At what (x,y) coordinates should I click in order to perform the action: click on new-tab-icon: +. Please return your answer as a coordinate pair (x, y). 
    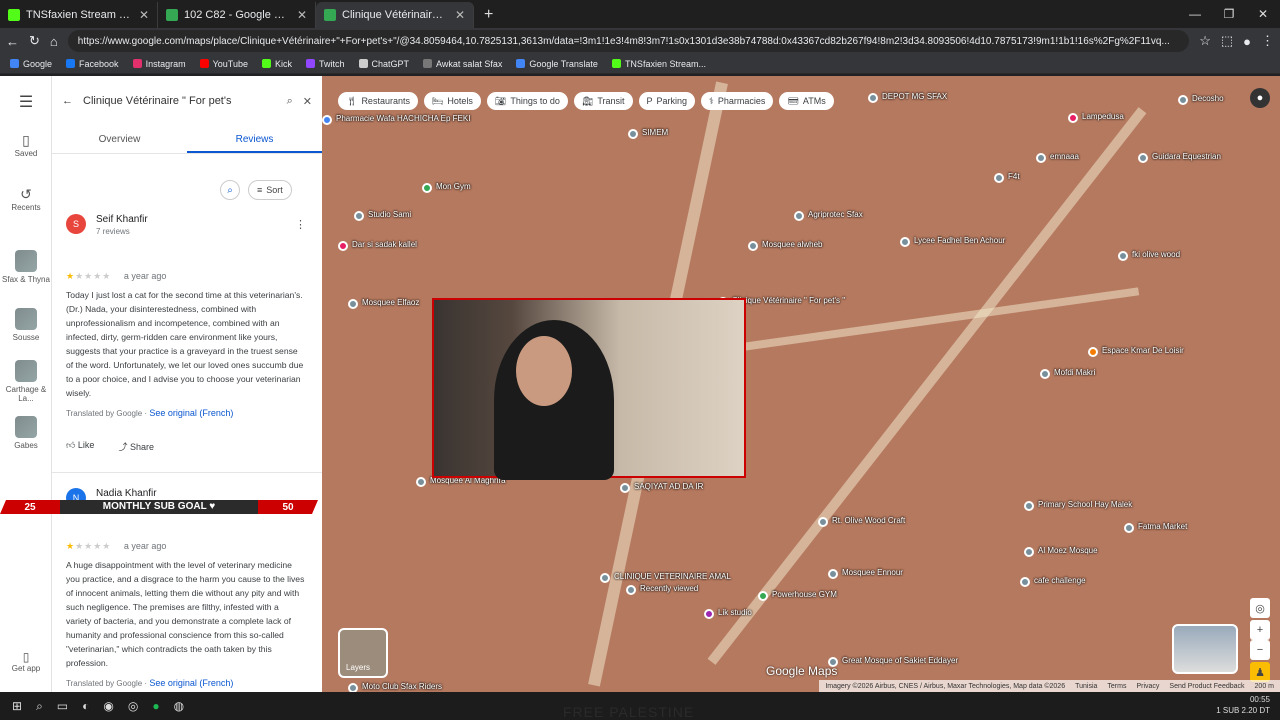
    Looking at the image, I should click on (488, 15).